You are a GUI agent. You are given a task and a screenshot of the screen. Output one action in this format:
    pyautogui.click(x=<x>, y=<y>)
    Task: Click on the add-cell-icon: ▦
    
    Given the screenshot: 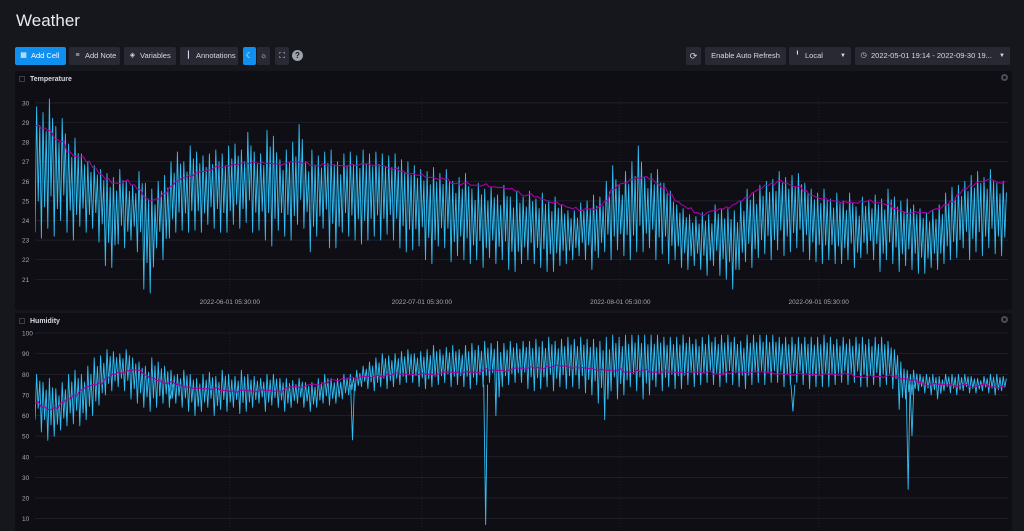 What is the action you would take?
    pyautogui.click(x=23, y=55)
    